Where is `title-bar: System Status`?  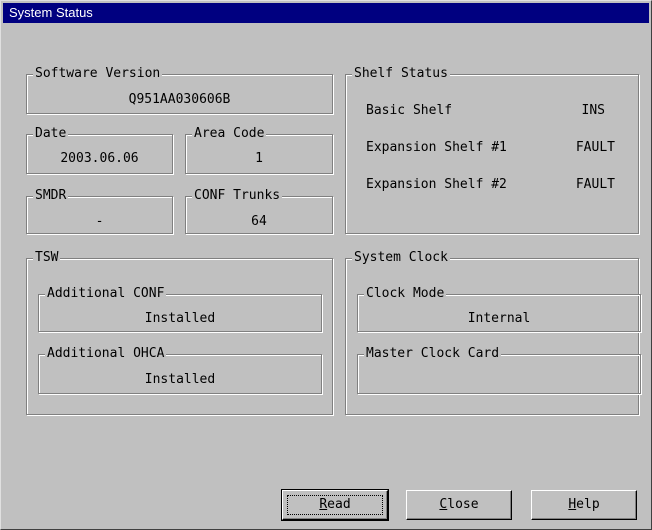 title-bar: System Status is located at coordinates (326, 13).